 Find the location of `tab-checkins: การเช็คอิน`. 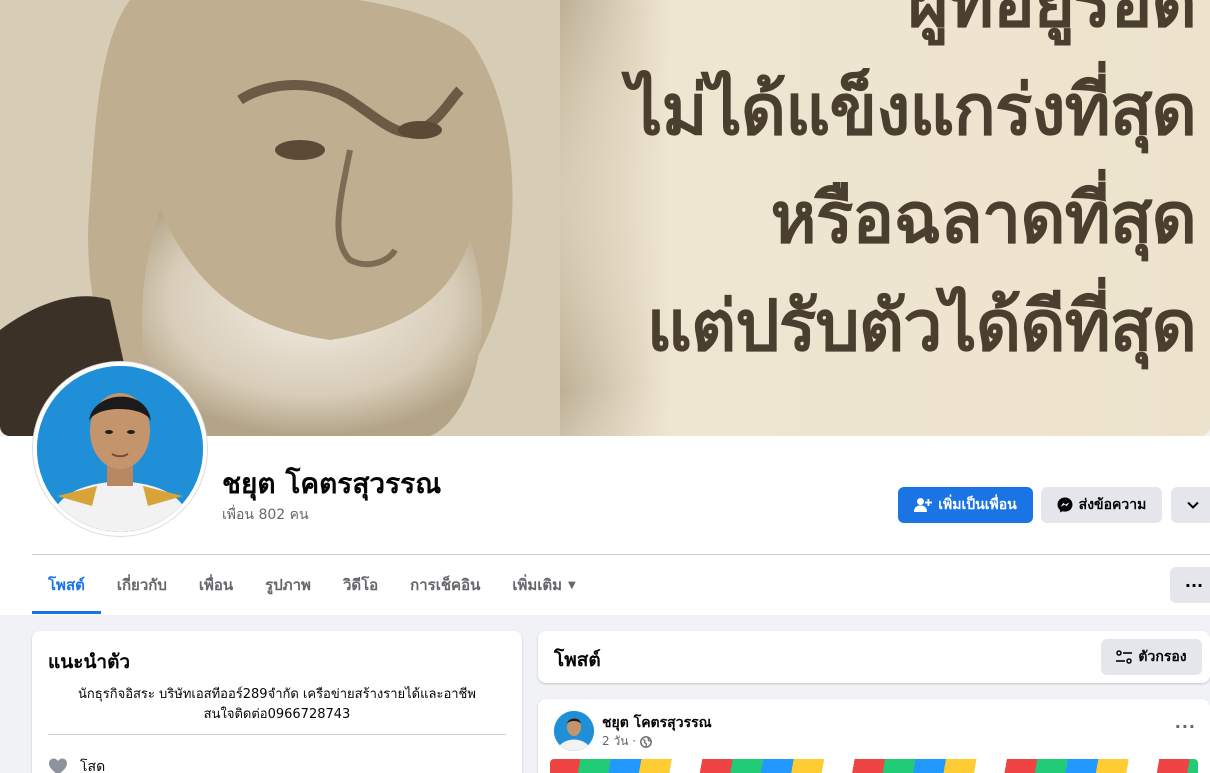

tab-checkins: การเช็คอิน is located at coordinates (445, 585).